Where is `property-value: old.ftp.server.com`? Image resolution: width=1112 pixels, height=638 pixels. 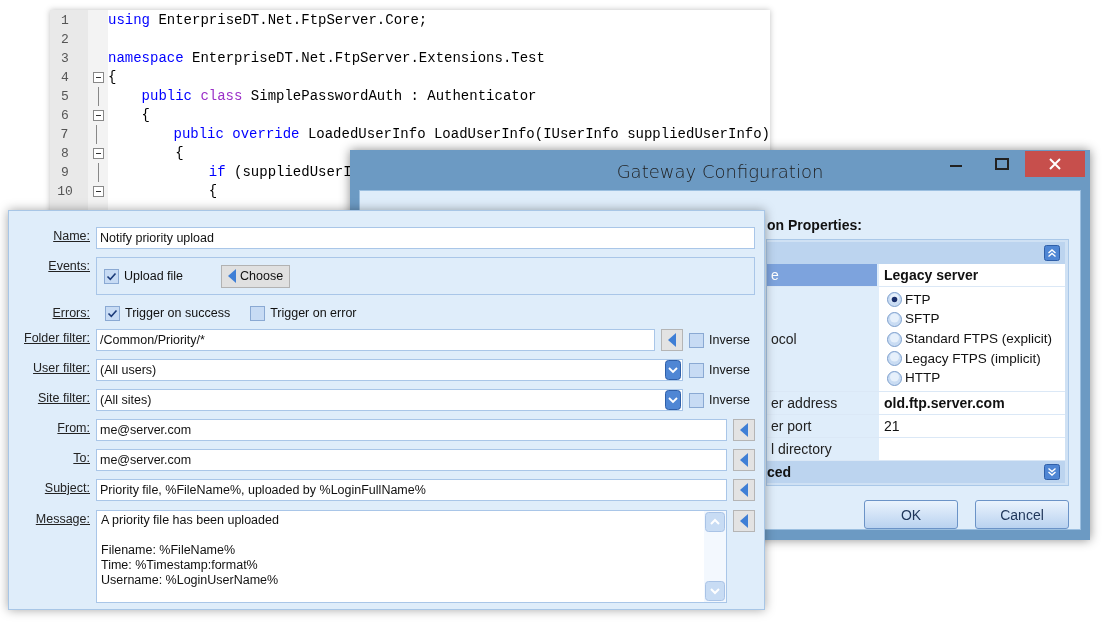 property-value: old.ftp.server.com is located at coordinates (971, 403).